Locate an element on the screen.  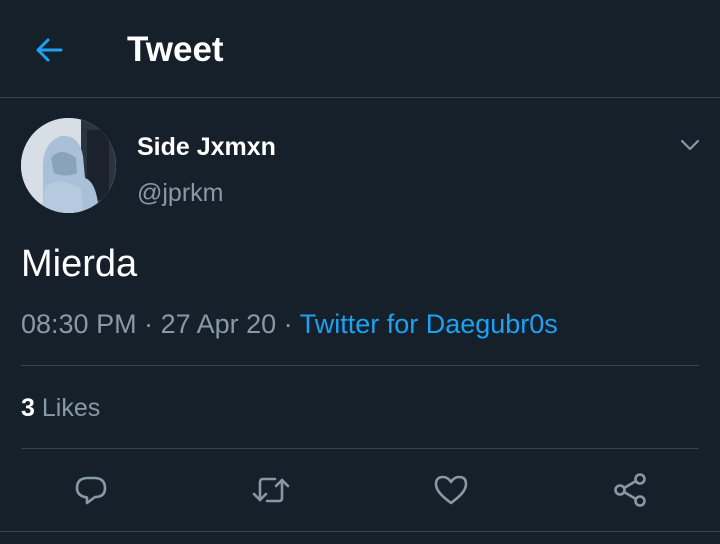
like-button is located at coordinates (451, 490).